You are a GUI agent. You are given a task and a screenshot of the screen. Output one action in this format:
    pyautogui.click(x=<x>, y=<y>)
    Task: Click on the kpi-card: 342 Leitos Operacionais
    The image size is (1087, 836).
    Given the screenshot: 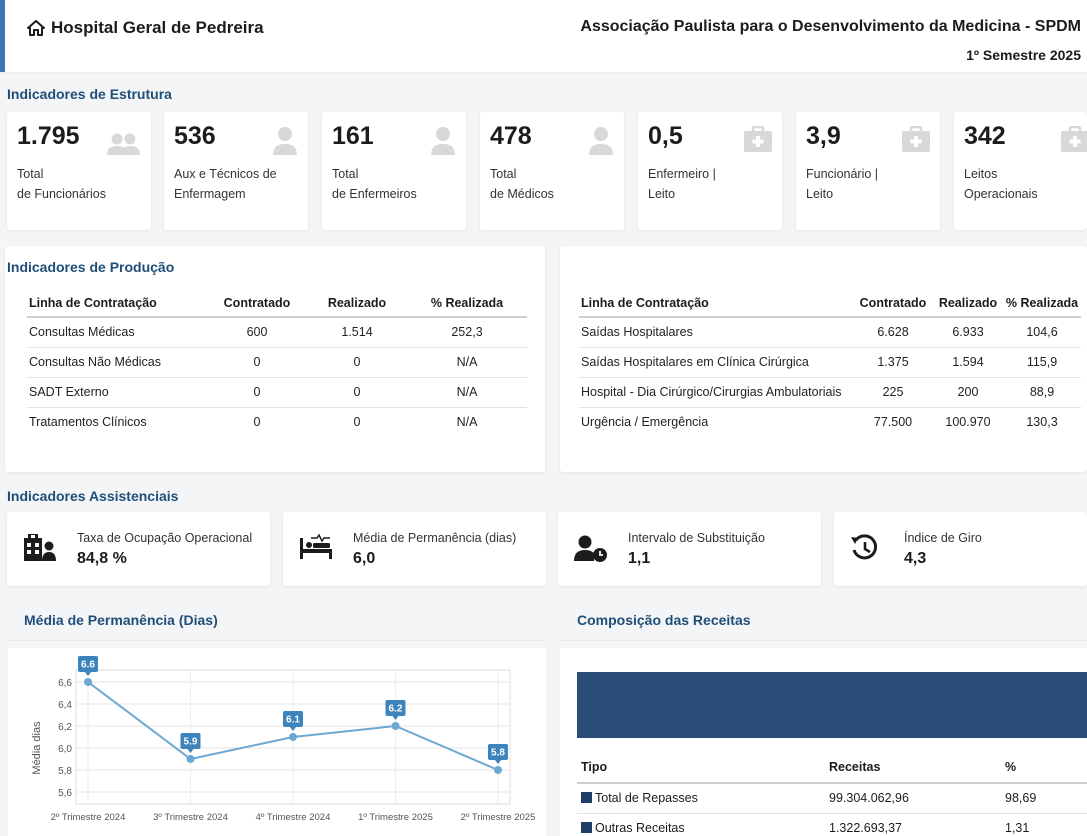 What is the action you would take?
    pyautogui.click(x=1020, y=171)
    